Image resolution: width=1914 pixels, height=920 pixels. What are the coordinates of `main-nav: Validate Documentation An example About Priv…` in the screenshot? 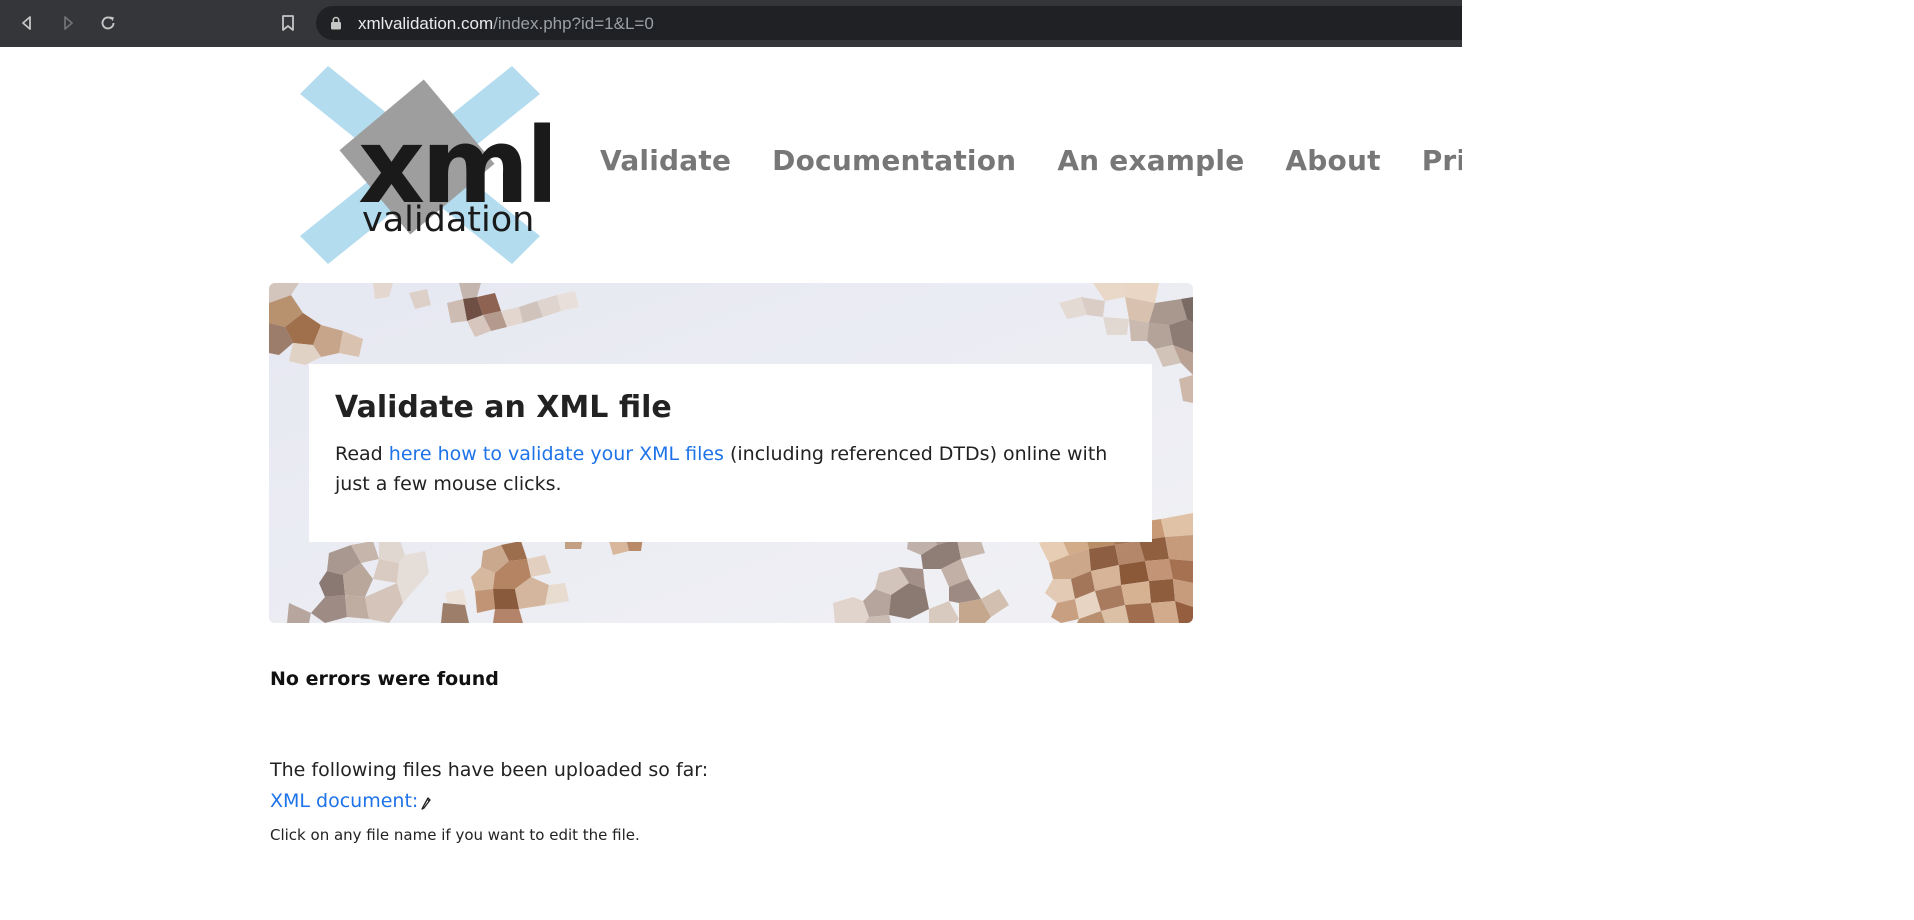 It's located at (1031, 164).